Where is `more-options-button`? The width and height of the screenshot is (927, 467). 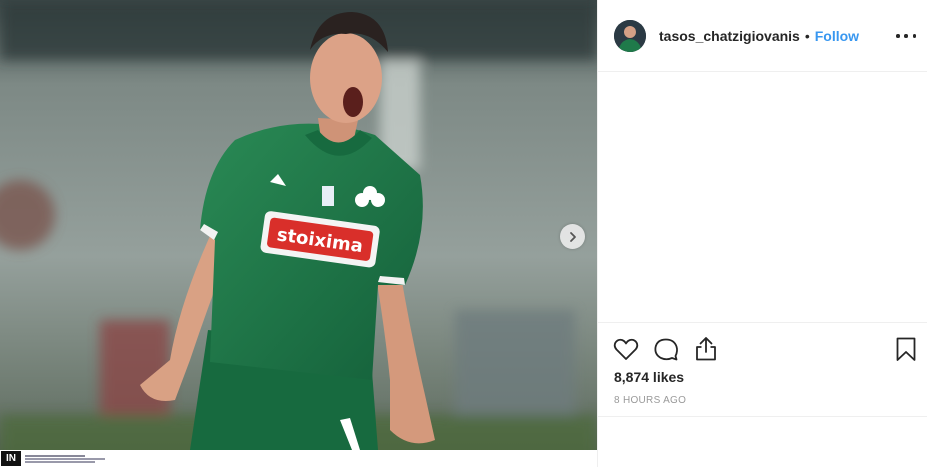 more-options-button is located at coordinates (906, 36).